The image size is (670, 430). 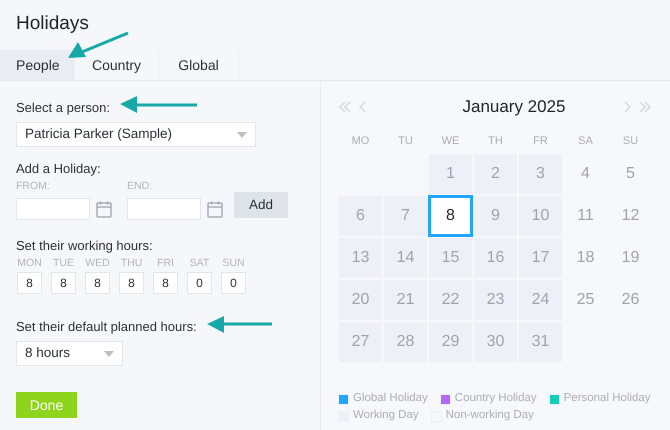 I want to click on weekday-label: SU, so click(x=631, y=141).